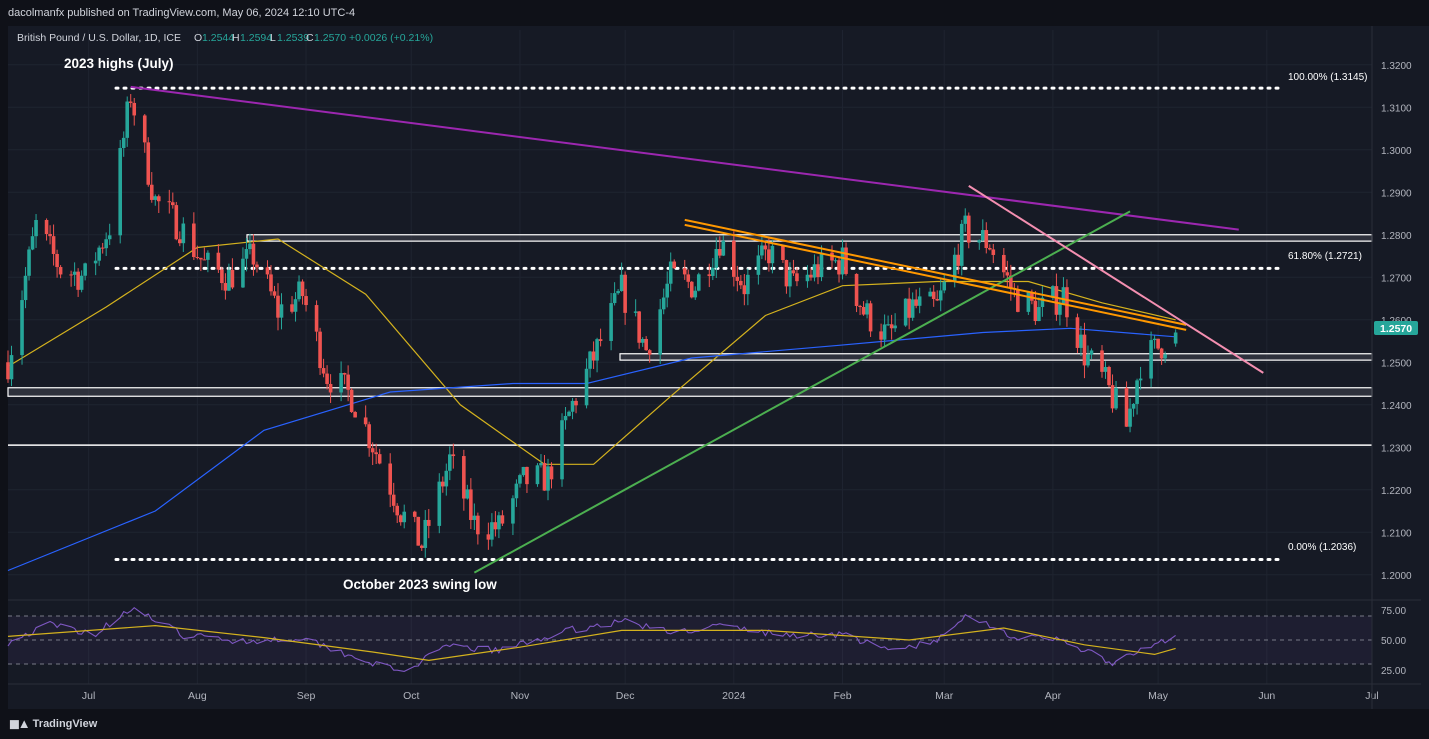 This screenshot has height=739, width=1429. What do you see at coordinates (1396, 491) in the screenshot?
I see `price-tick-label: 1.2200` at bounding box center [1396, 491].